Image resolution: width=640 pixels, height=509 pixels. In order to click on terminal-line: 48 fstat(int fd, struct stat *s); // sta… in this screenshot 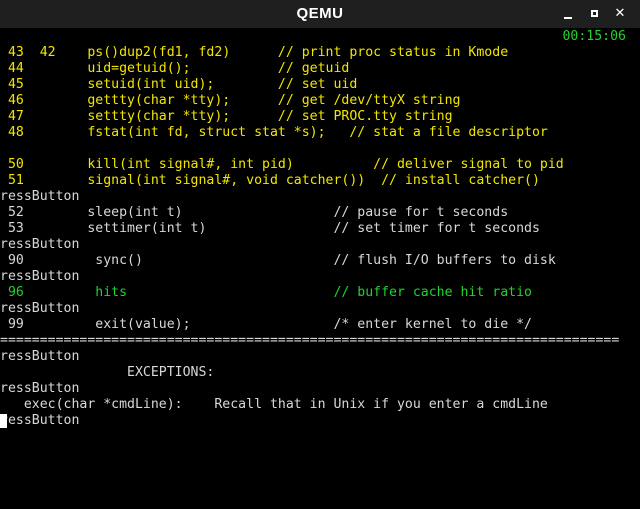, I will do `click(274, 132)`.